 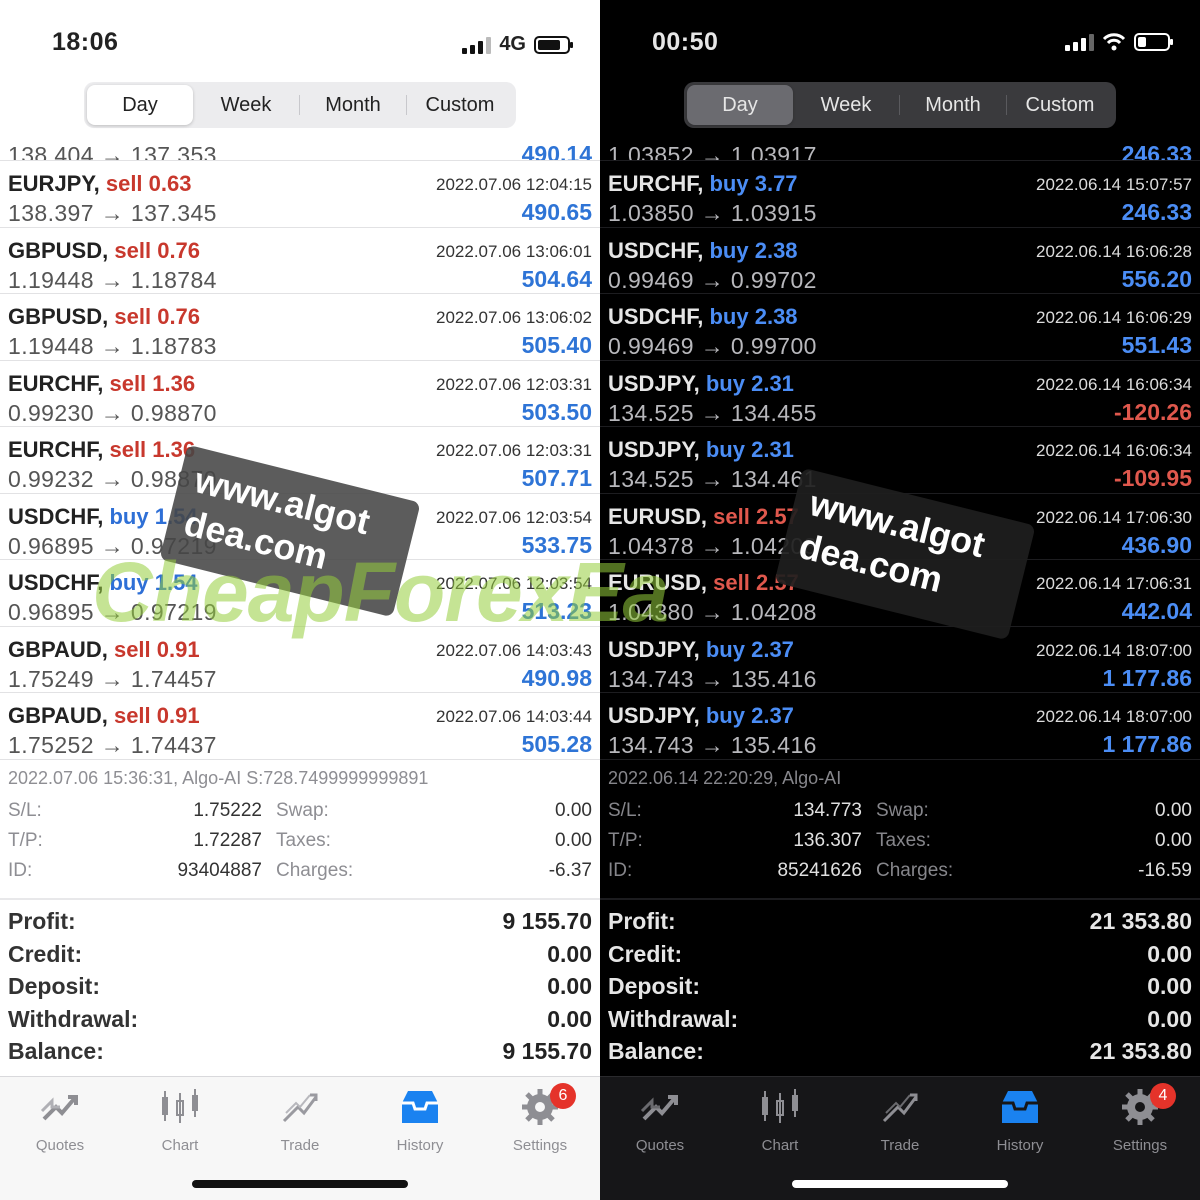 I want to click on history-icon, so click(x=420, y=1107).